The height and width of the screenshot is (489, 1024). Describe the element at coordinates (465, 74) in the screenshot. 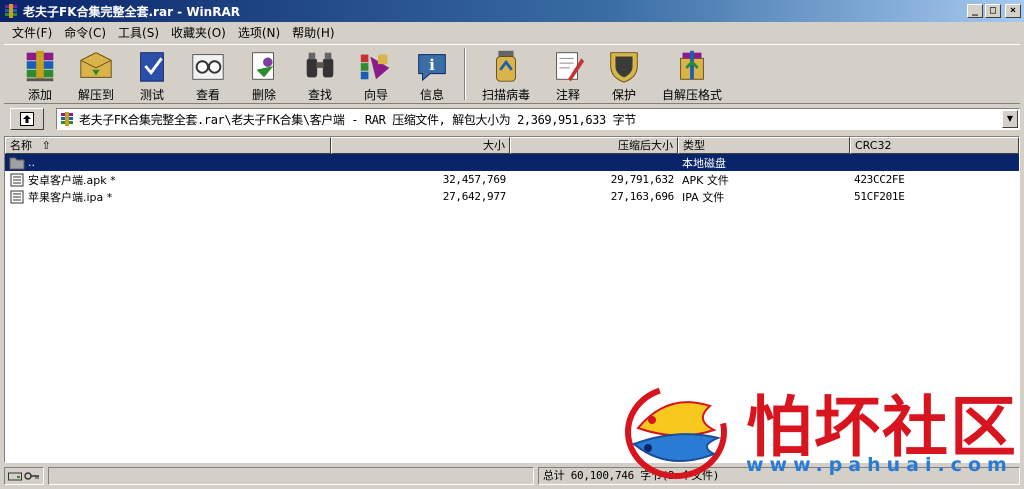

I see `toolbar-separator` at that location.